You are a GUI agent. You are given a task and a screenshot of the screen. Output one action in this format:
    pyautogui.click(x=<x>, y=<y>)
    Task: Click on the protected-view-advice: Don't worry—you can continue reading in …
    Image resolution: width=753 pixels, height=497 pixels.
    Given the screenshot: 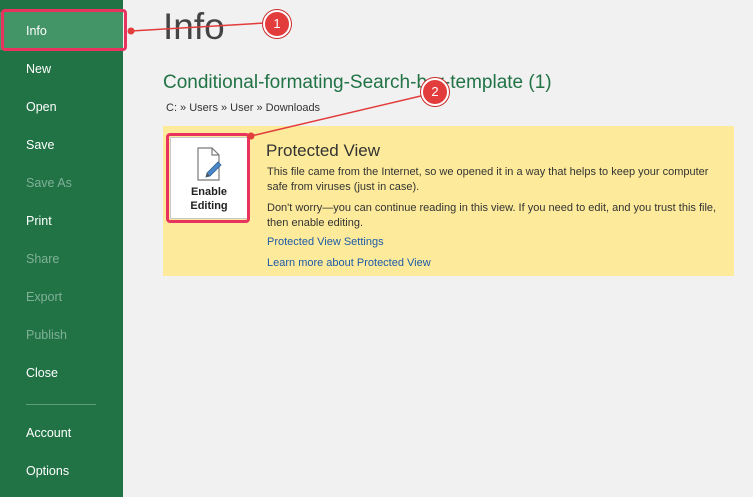 What is the action you would take?
    pyautogui.click(x=492, y=215)
    